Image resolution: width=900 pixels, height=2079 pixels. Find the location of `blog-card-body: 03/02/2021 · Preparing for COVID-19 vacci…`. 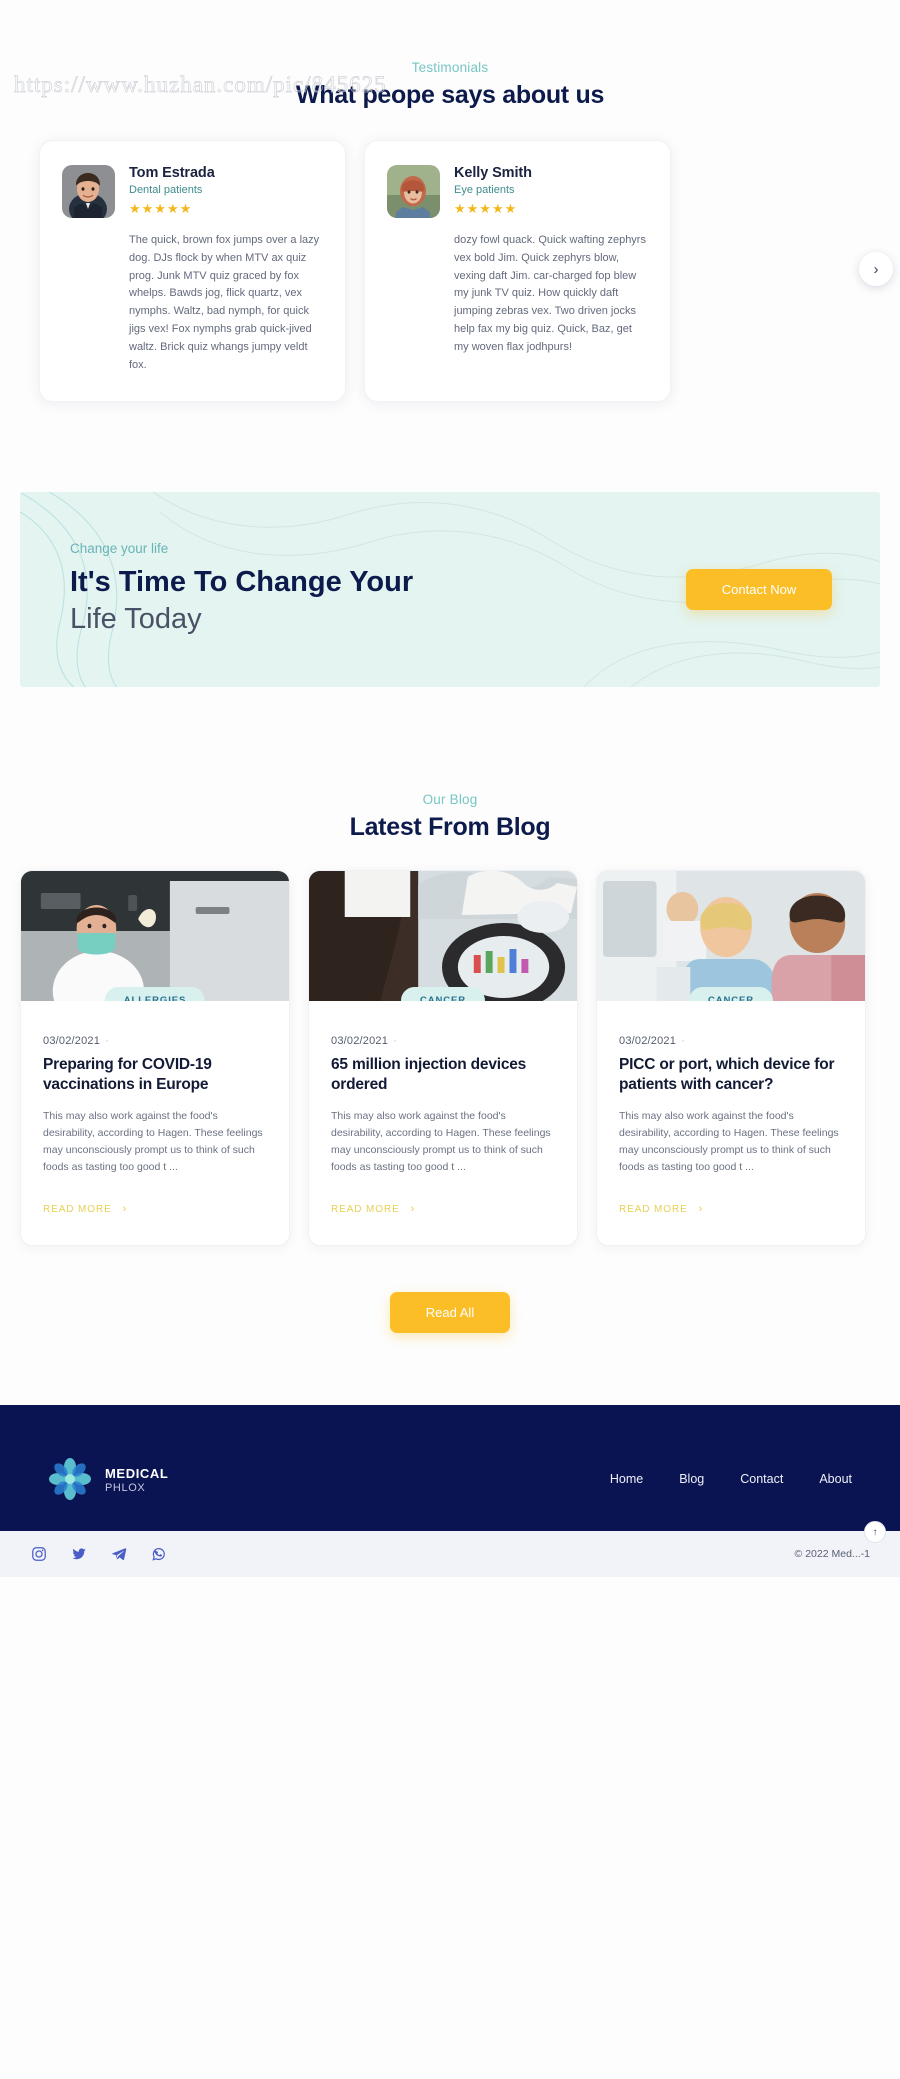

blog-card-body: 03/02/2021 · Preparing for COVID-19 vacci… is located at coordinates (155, 1123).